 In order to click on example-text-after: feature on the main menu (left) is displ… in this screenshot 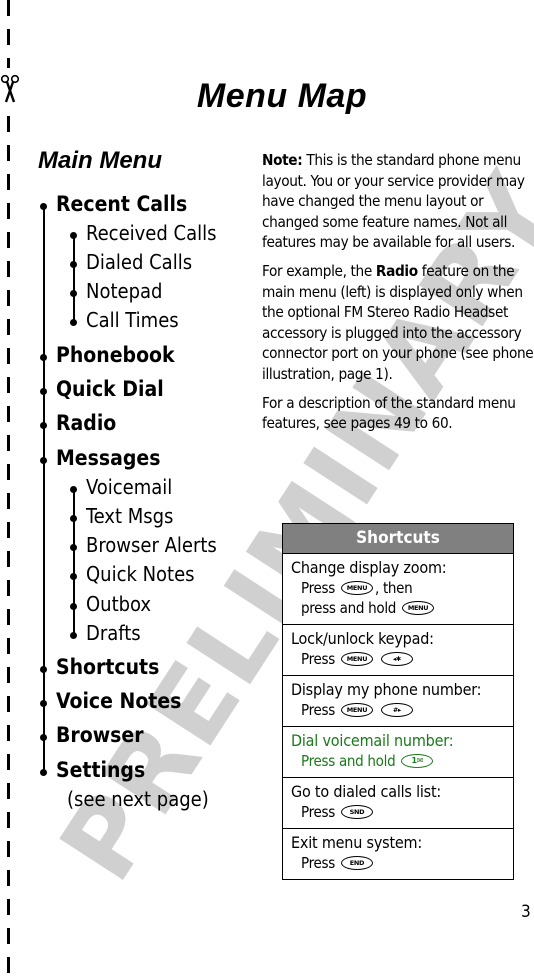, I will do `click(398, 322)`.